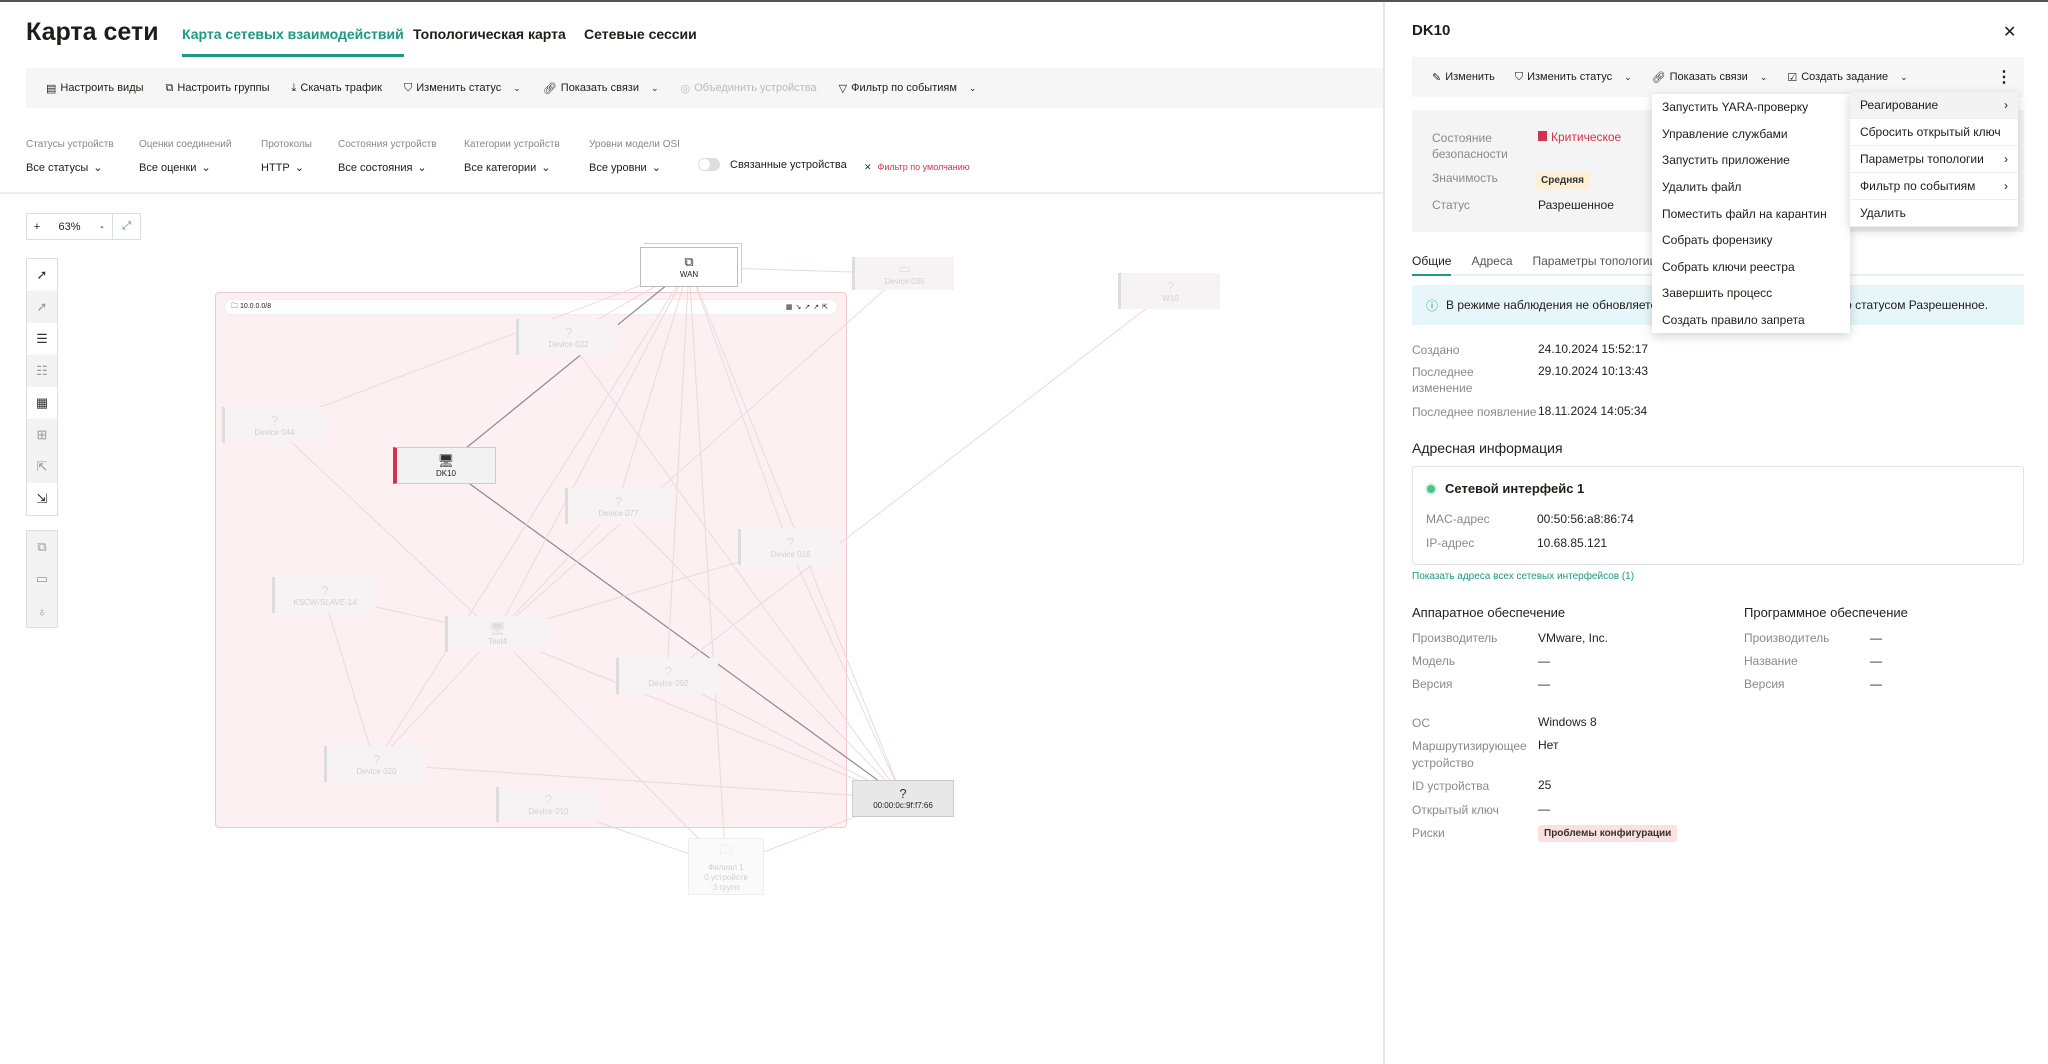  What do you see at coordinates (1489, 612) in the screenshot?
I see `hardware-title: Аппаратное обеспечение` at bounding box center [1489, 612].